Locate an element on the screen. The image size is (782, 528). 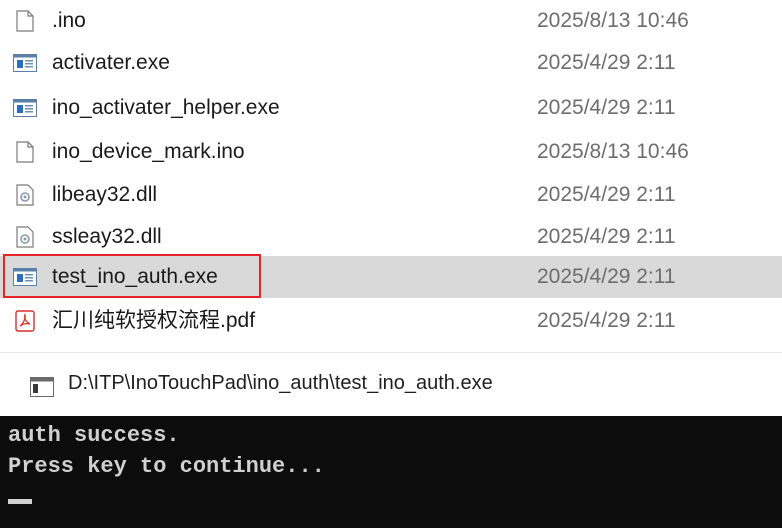
file-name: .ino is located at coordinates (69, 20).